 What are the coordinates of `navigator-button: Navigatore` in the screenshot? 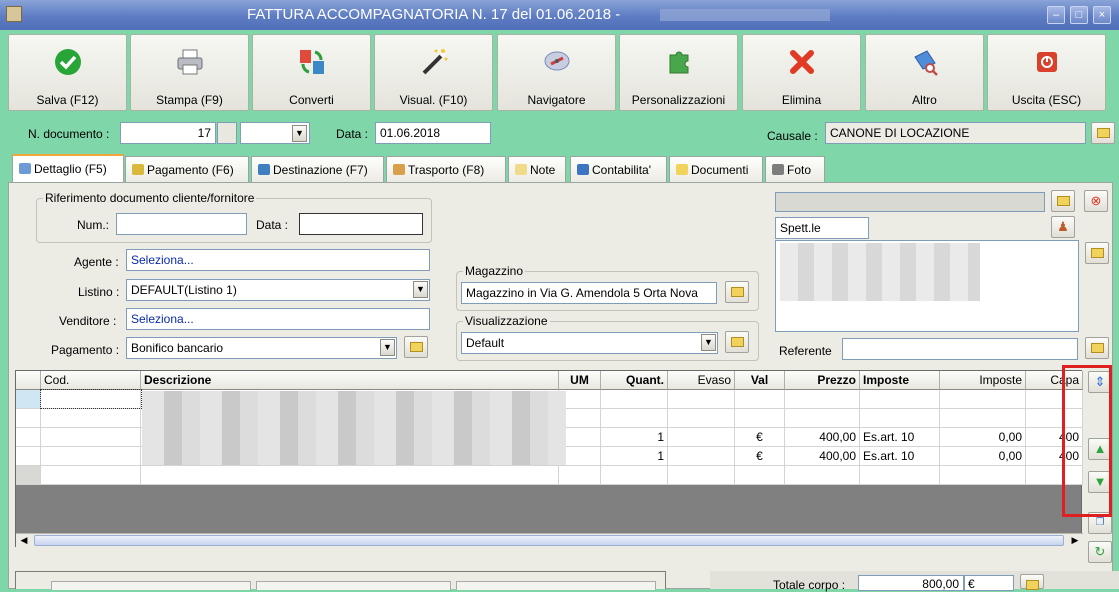 It's located at (556, 72).